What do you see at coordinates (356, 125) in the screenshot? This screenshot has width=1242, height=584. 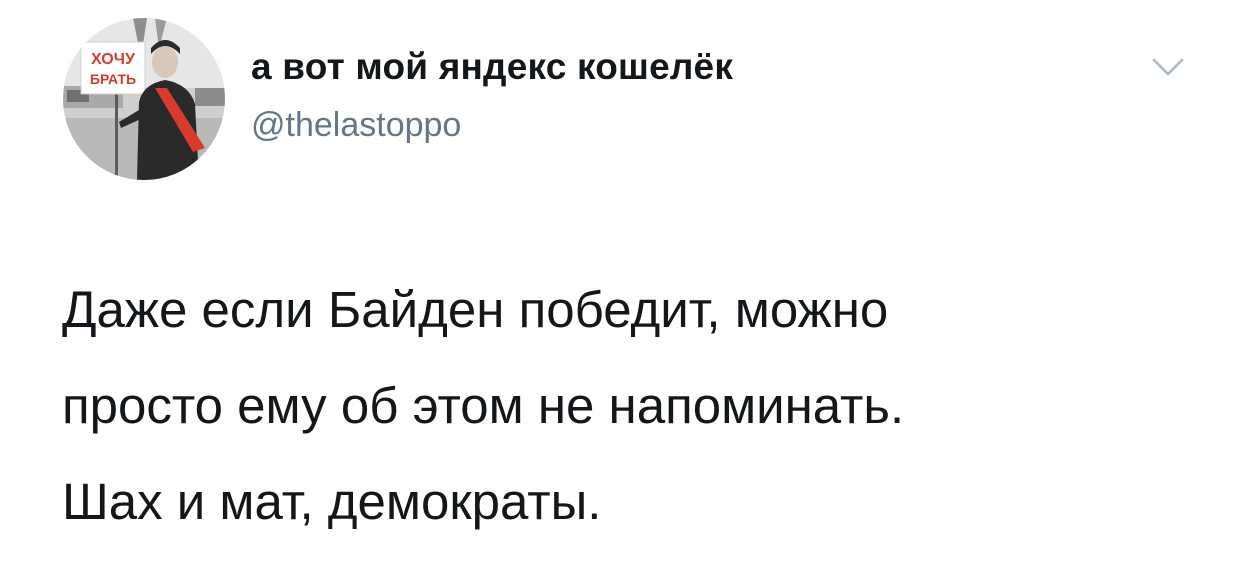 I see `username-handle: @thelastoppo` at bounding box center [356, 125].